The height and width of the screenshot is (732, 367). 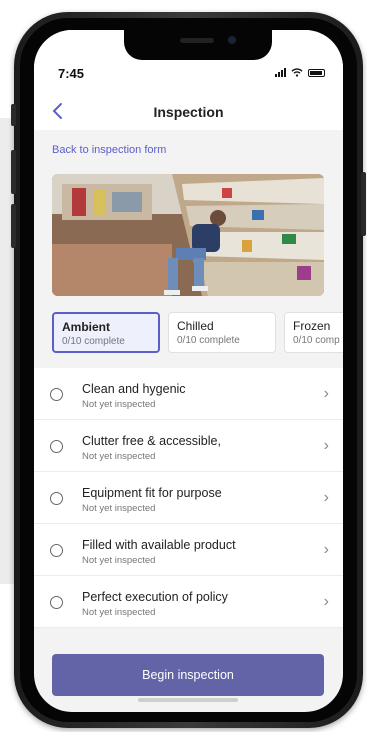 What do you see at coordinates (13, 226) in the screenshot?
I see `volume-down-button` at bounding box center [13, 226].